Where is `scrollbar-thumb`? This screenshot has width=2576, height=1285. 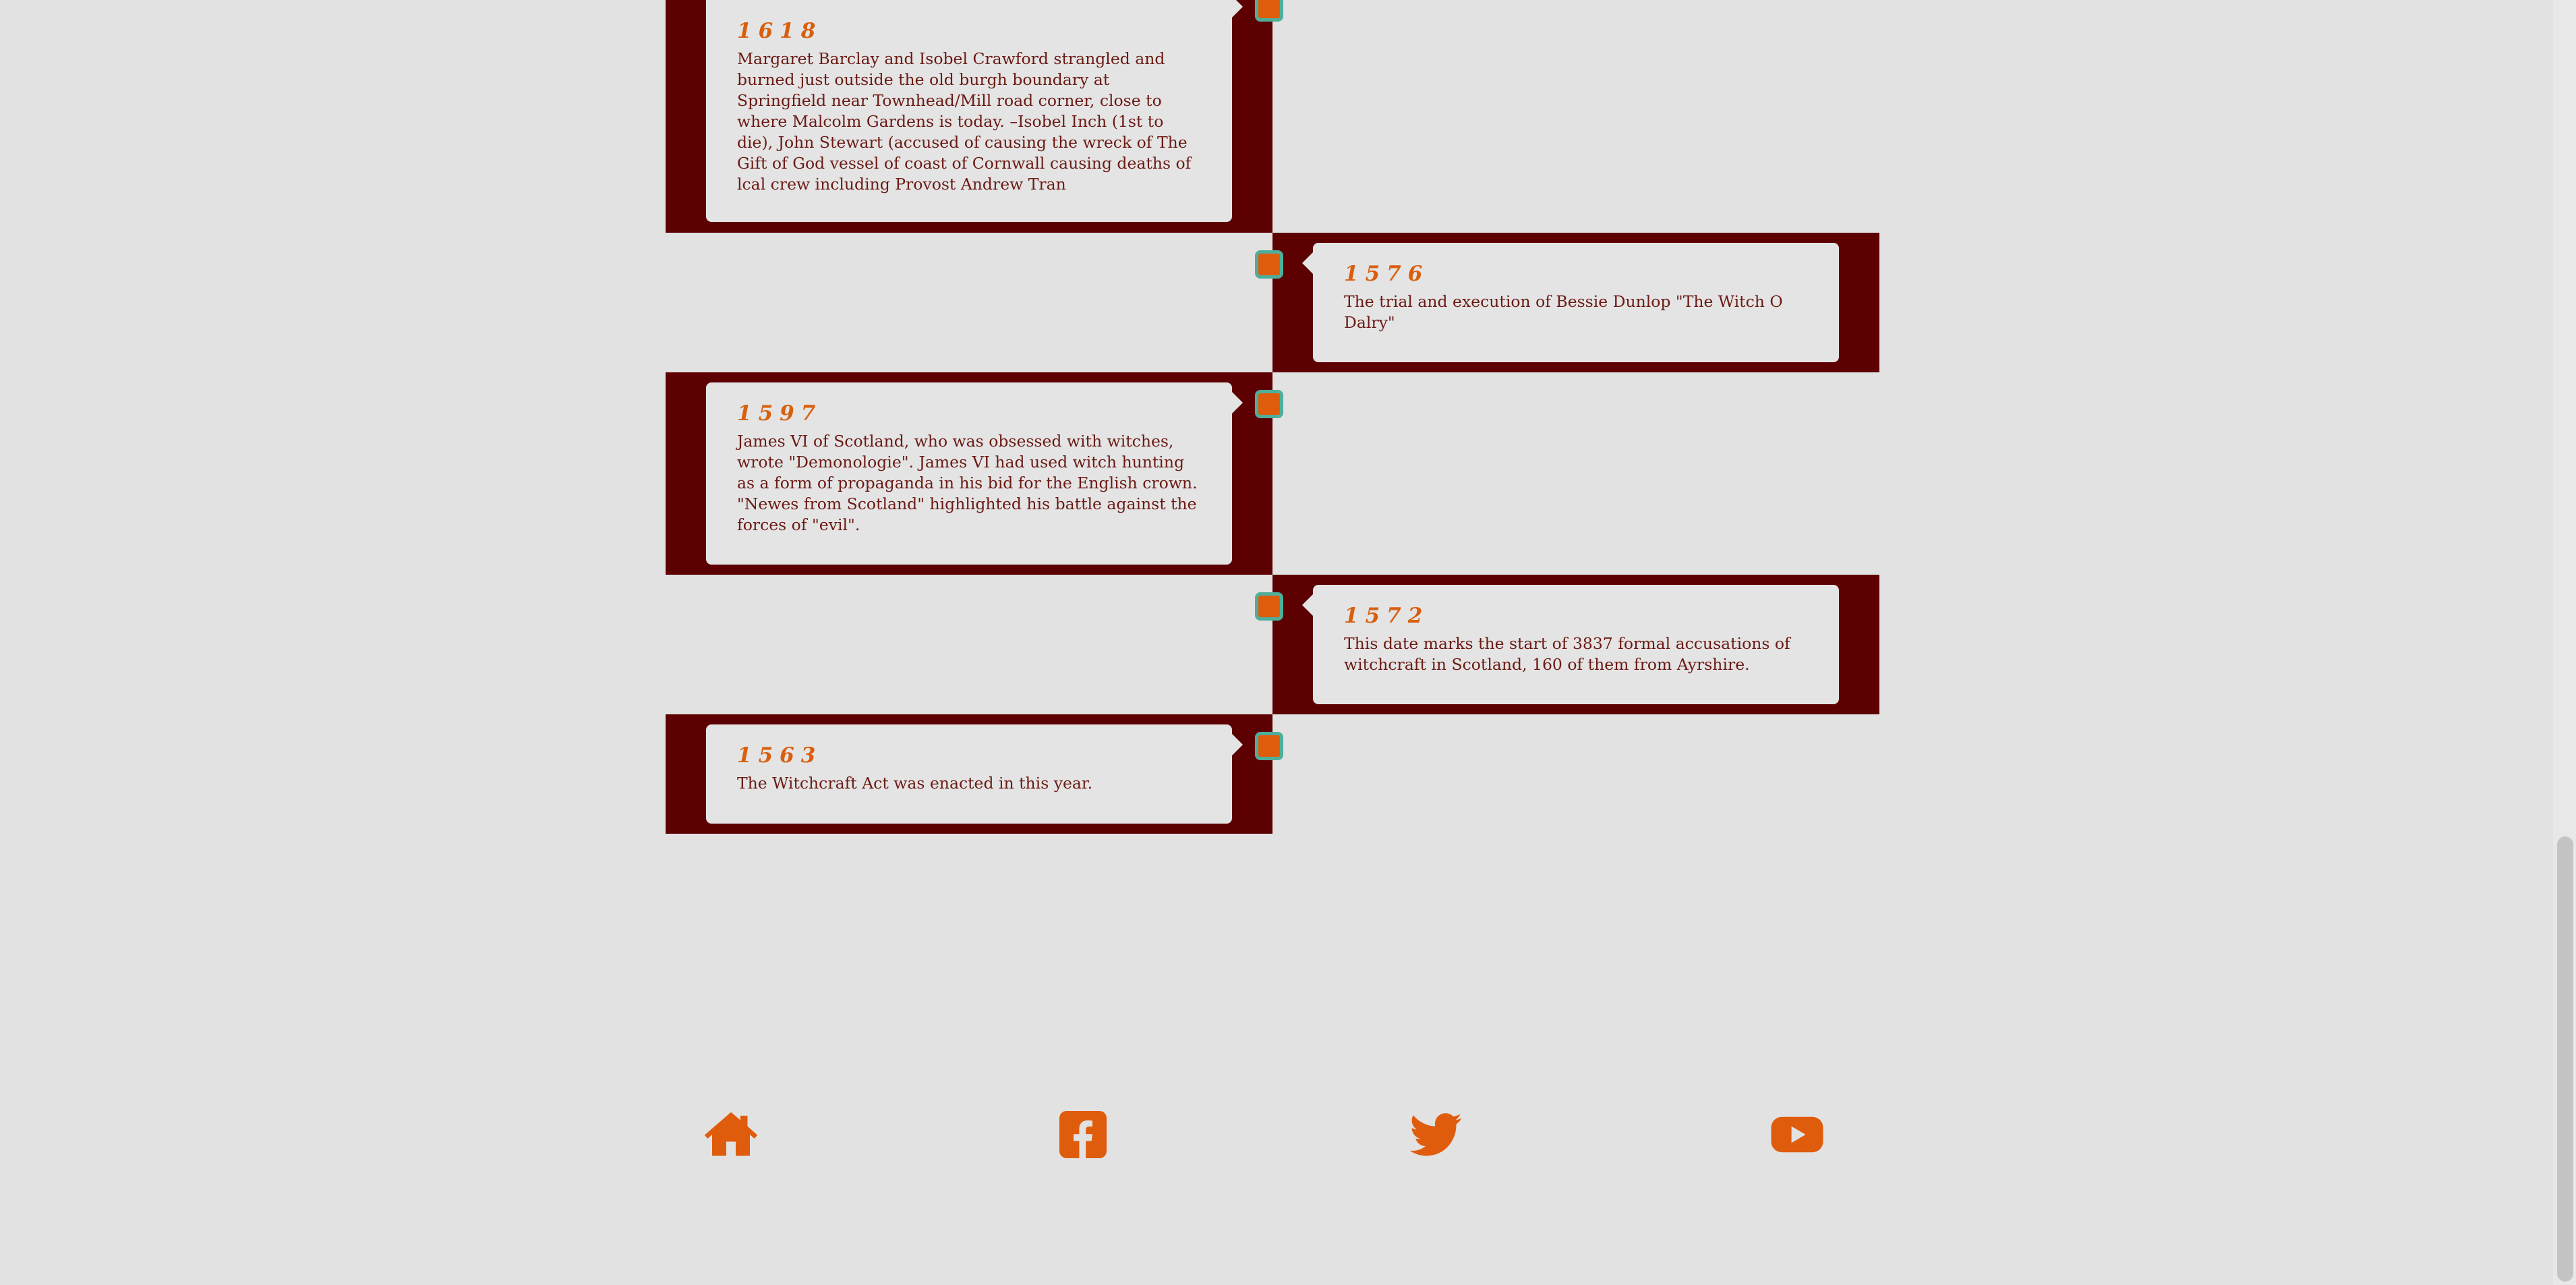
scrollbar-thumb is located at coordinates (2565, 1059).